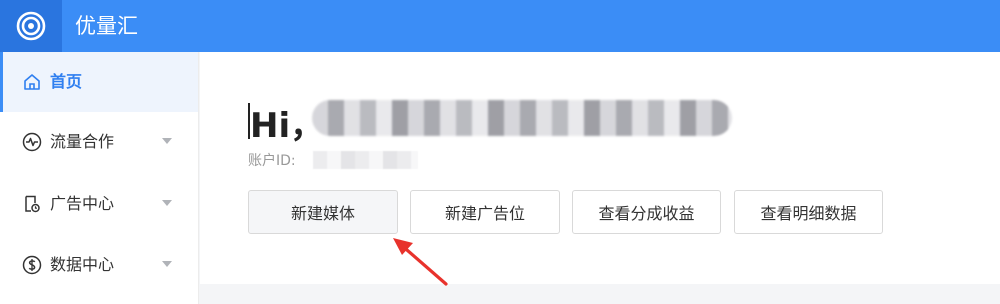 The height and width of the screenshot is (304, 1000). I want to click on sidebar-item-label: 数据中心, so click(82, 264).